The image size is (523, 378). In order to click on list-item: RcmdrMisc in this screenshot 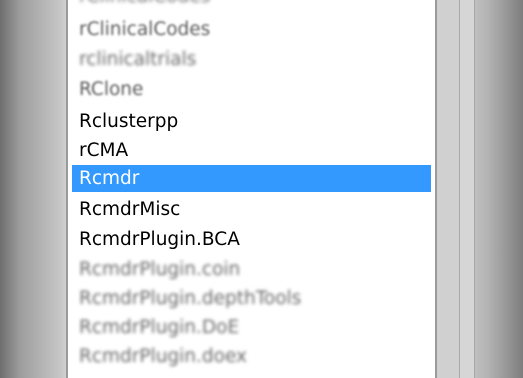, I will do `click(251, 209)`.